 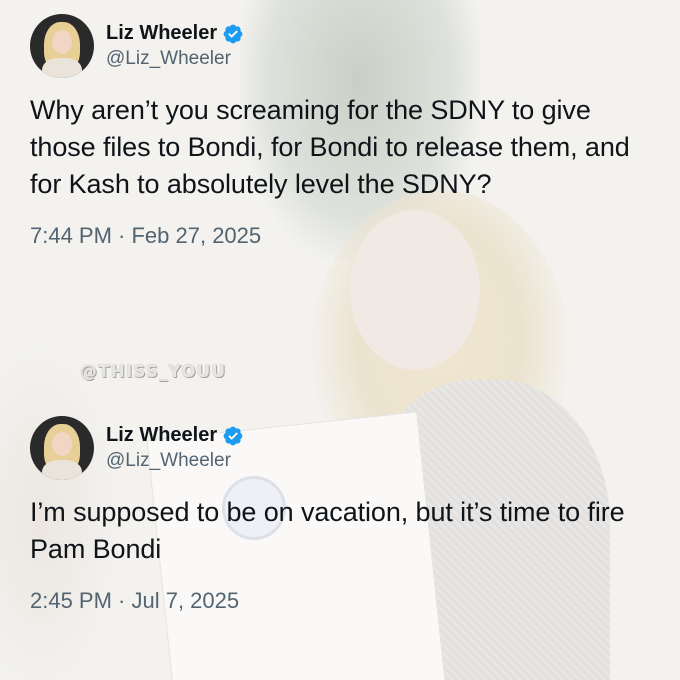 I want to click on tweet-timestamp: 7:44 PM · Feb 27, 2025, so click(x=340, y=236).